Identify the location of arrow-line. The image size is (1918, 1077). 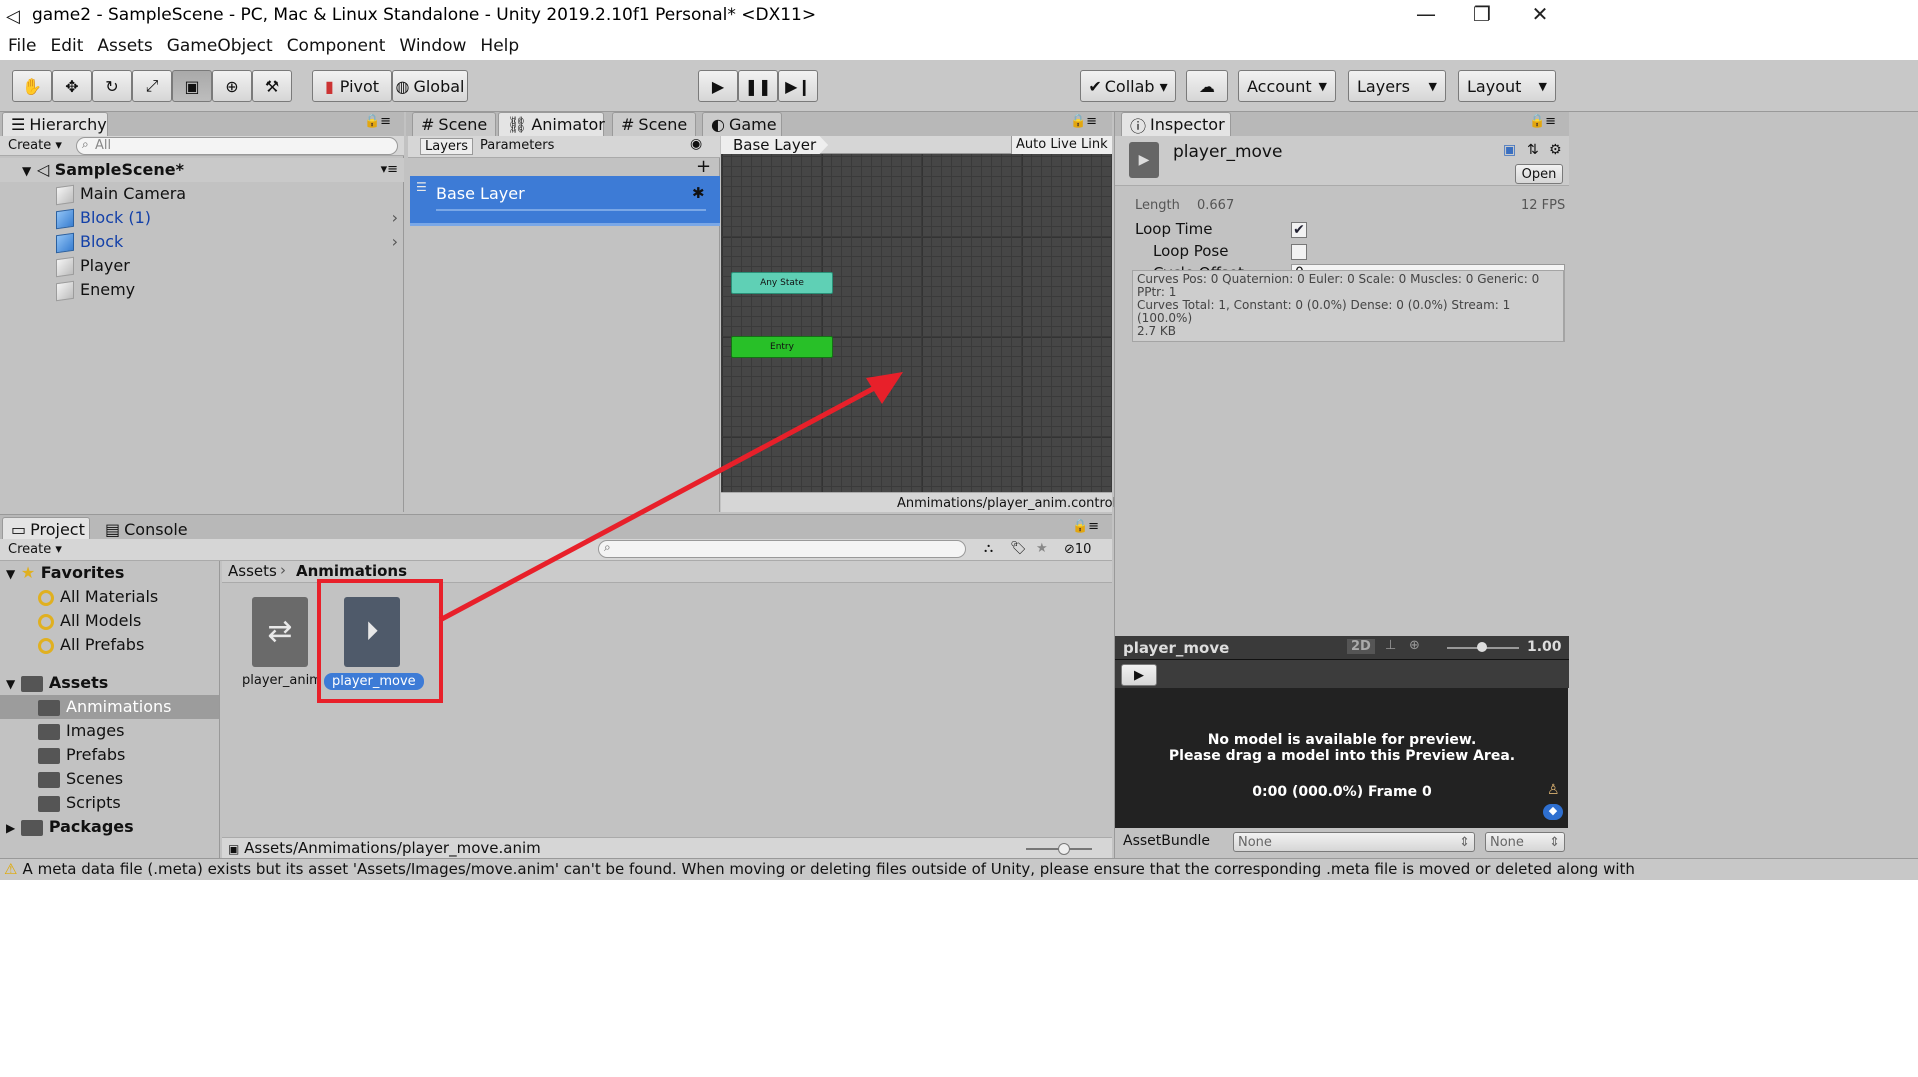
(660, 502).